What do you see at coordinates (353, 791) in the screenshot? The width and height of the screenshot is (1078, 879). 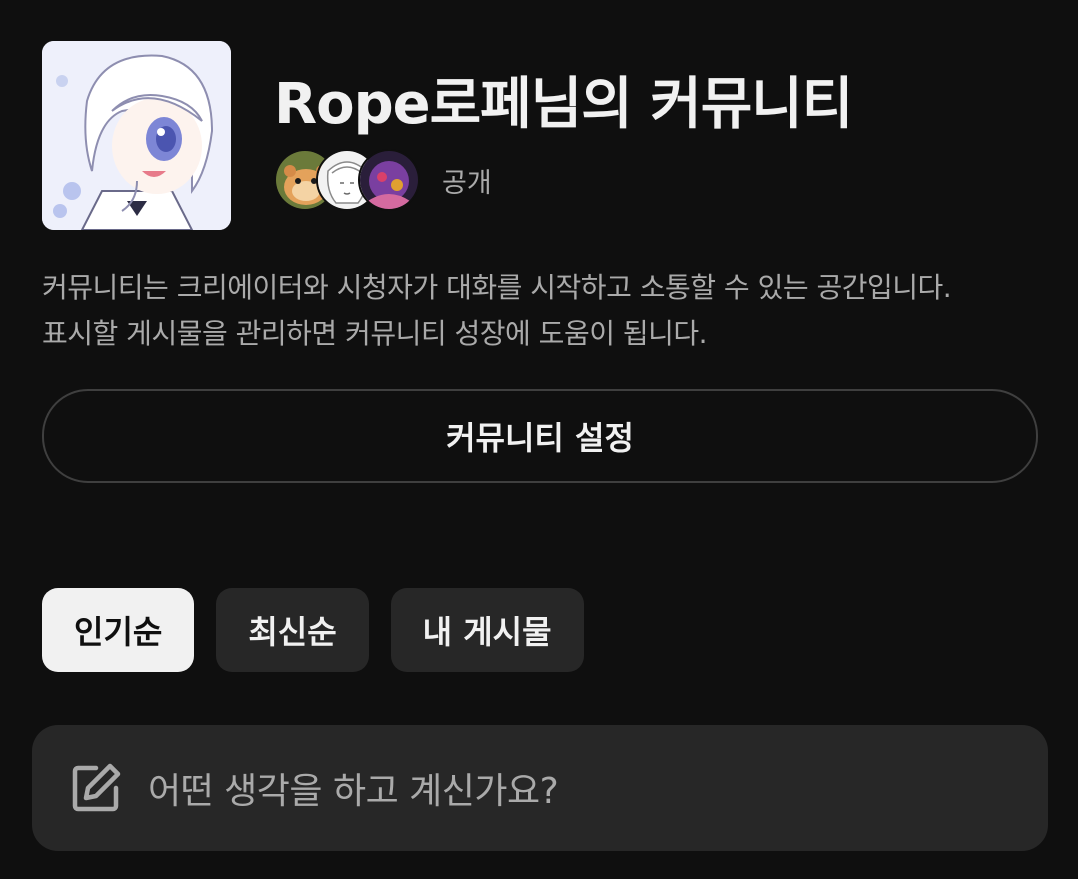 I see `composer-placeholder: 어떤 생각을 하고 계신가요?` at bounding box center [353, 791].